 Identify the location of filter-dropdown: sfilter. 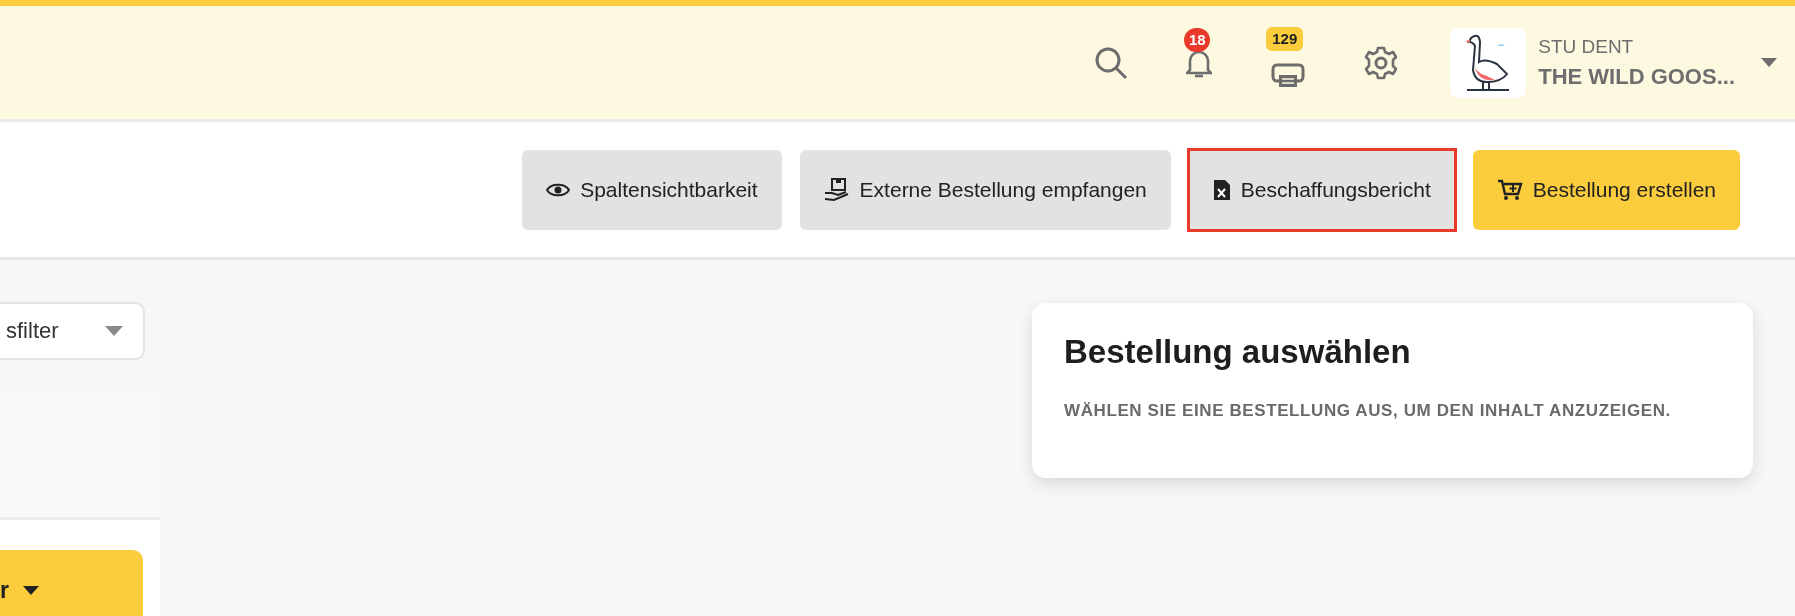
(72, 331).